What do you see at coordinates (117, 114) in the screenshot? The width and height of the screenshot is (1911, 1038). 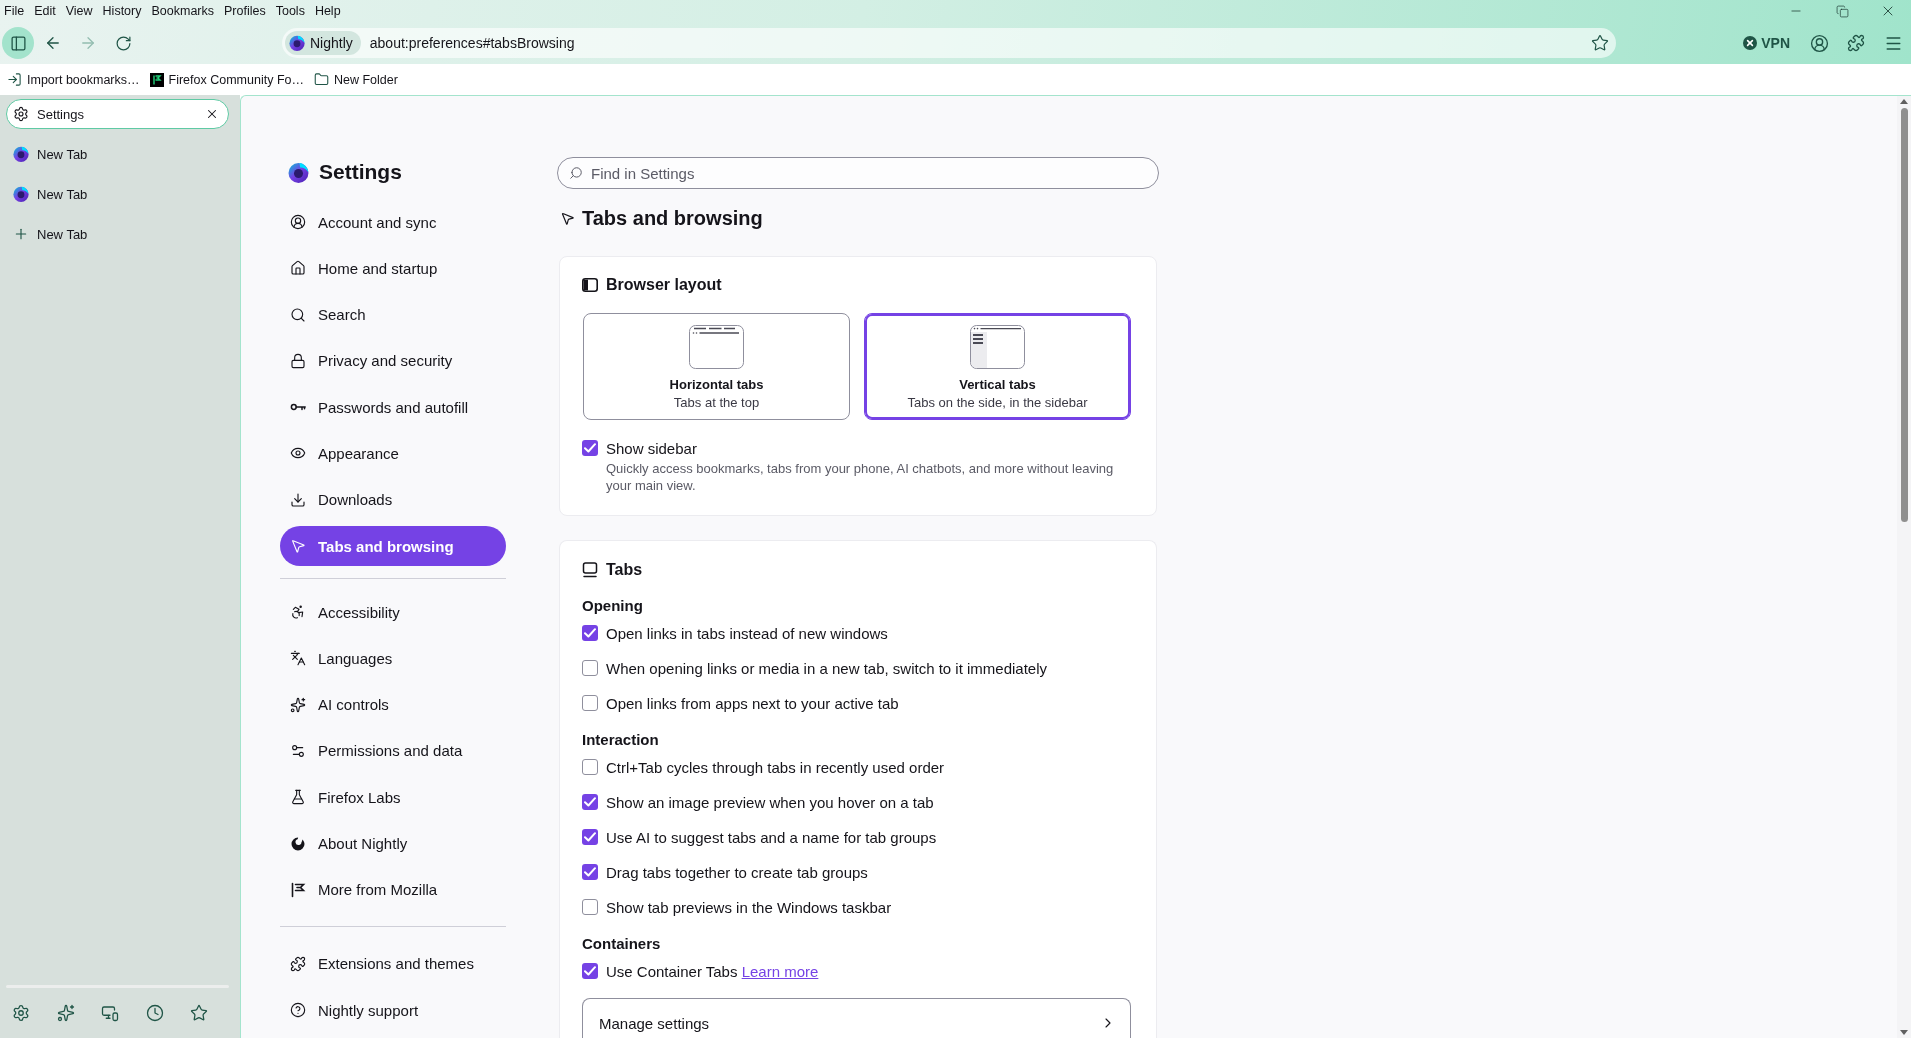 I see `sidebar-tab: Settings` at bounding box center [117, 114].